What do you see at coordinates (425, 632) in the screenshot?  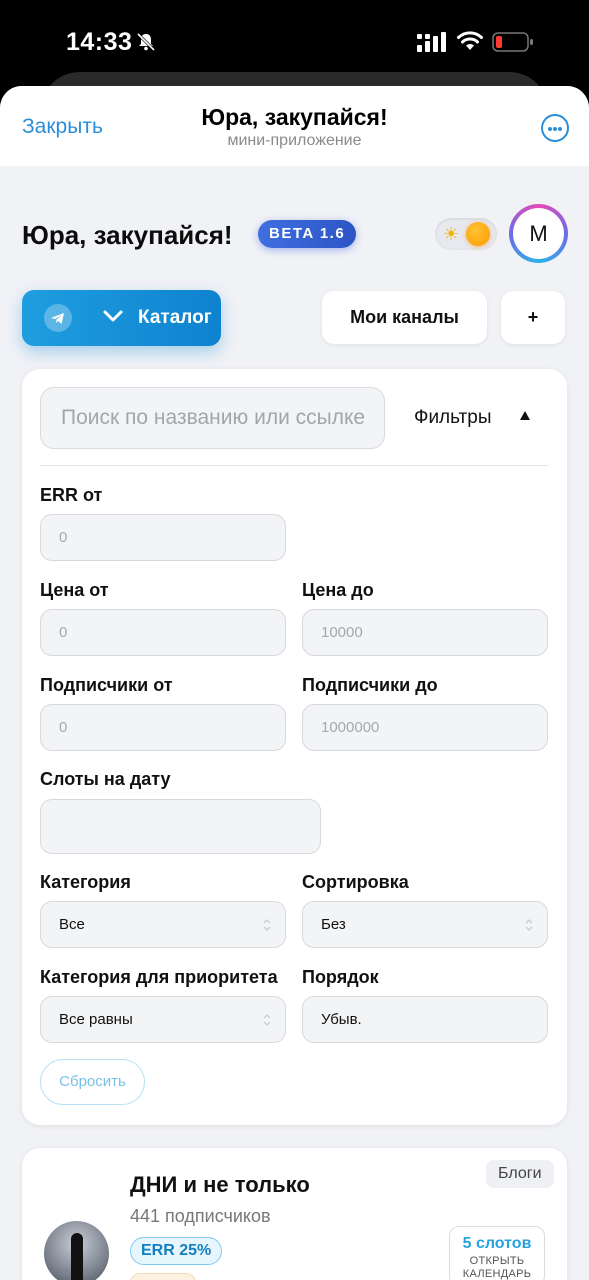 I see `price-to-input: 10000` at bounding box center [425, 632].